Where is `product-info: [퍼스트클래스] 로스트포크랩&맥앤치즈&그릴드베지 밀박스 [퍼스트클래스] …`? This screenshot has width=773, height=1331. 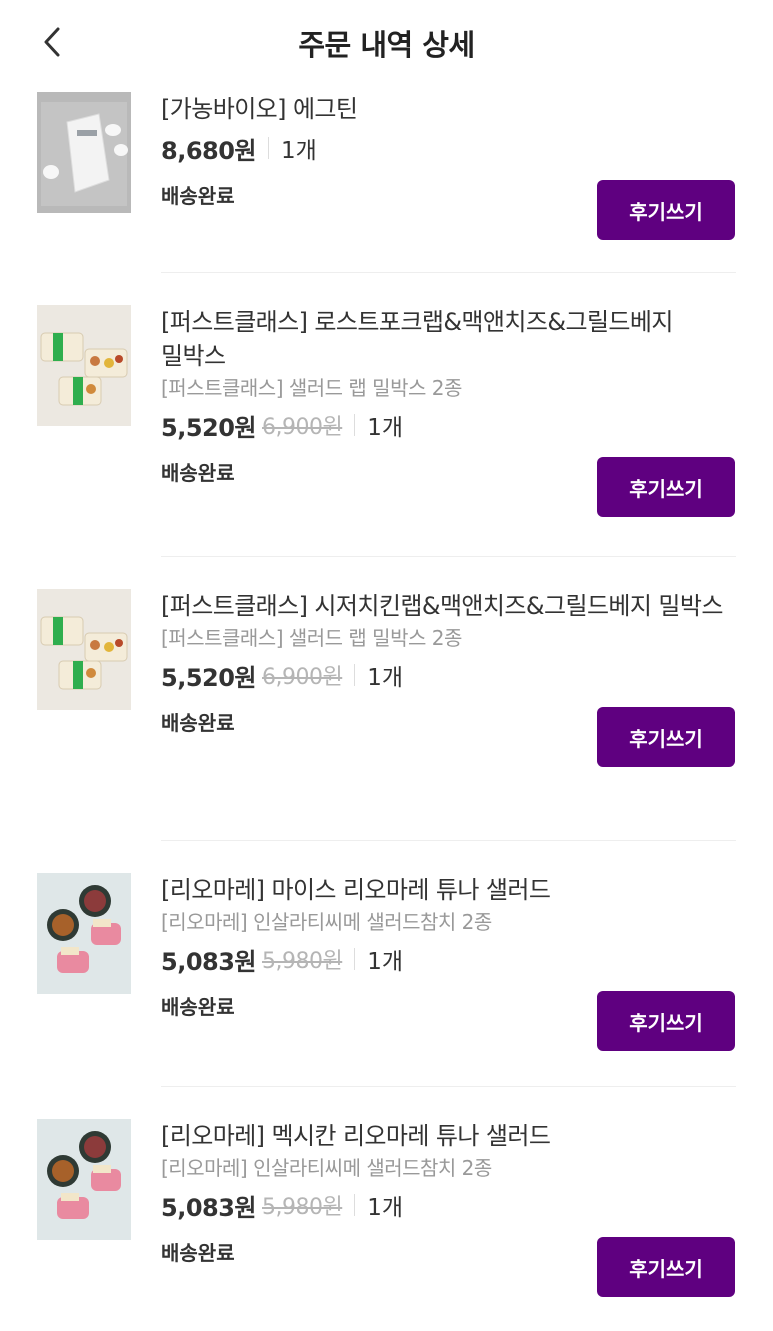
product-info: [퍼스트클래스] 로스트포크랩&맥앤치즈&그릴드베지 밀박스 [퍼스트클래스] … is located at coordinates (451, 416).